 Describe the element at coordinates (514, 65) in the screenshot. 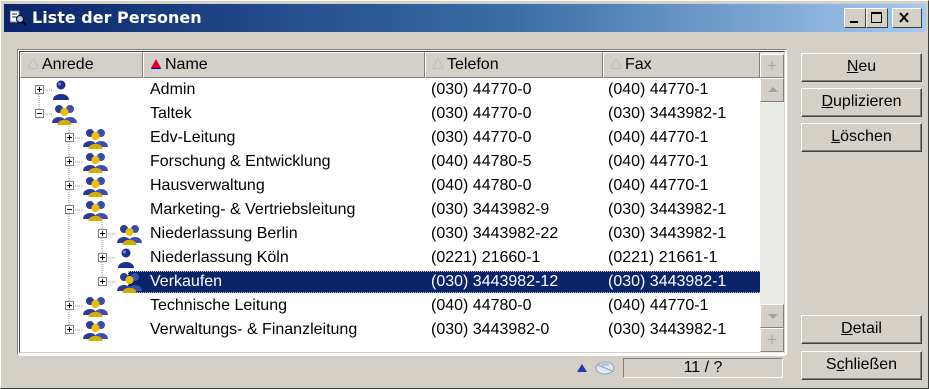

I see `column-header-telefon: Telefon` at that location.